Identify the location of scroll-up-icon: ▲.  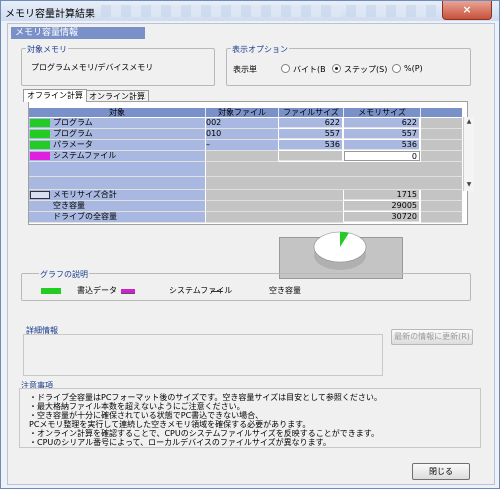
(469, 122).